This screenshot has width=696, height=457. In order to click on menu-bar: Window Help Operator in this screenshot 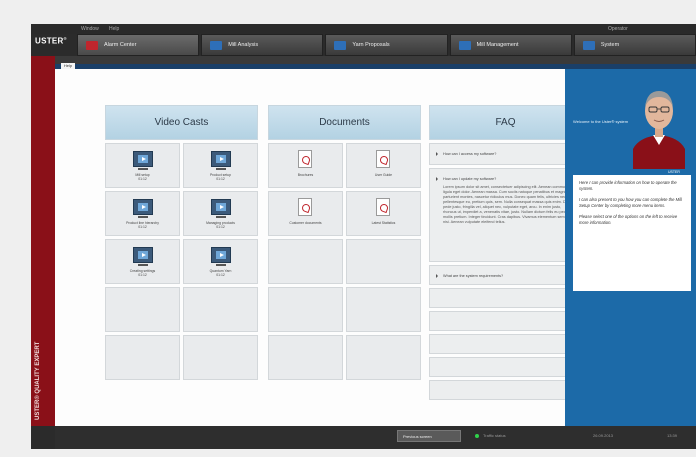, I will do `click(363, 29)`.